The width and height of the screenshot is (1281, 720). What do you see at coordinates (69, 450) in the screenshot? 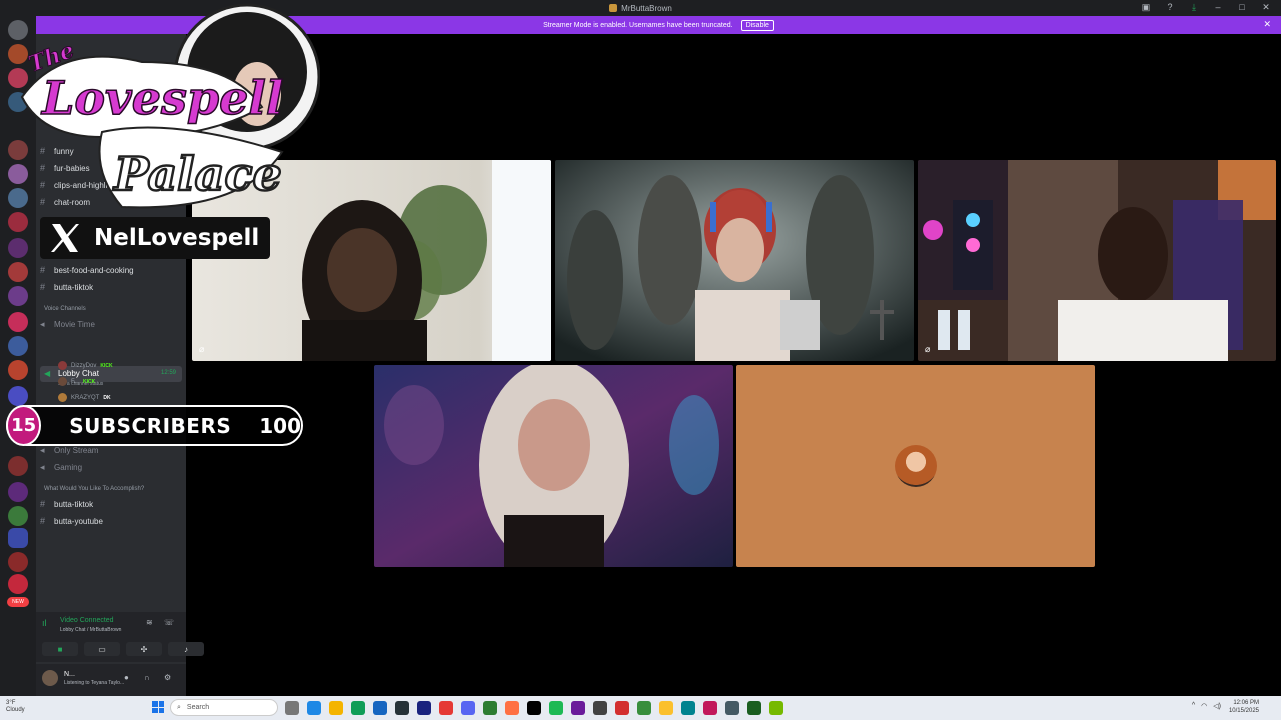
I see `voice-channel-only-stream: ◂ Only Stream` at bounding box center [69, 450].